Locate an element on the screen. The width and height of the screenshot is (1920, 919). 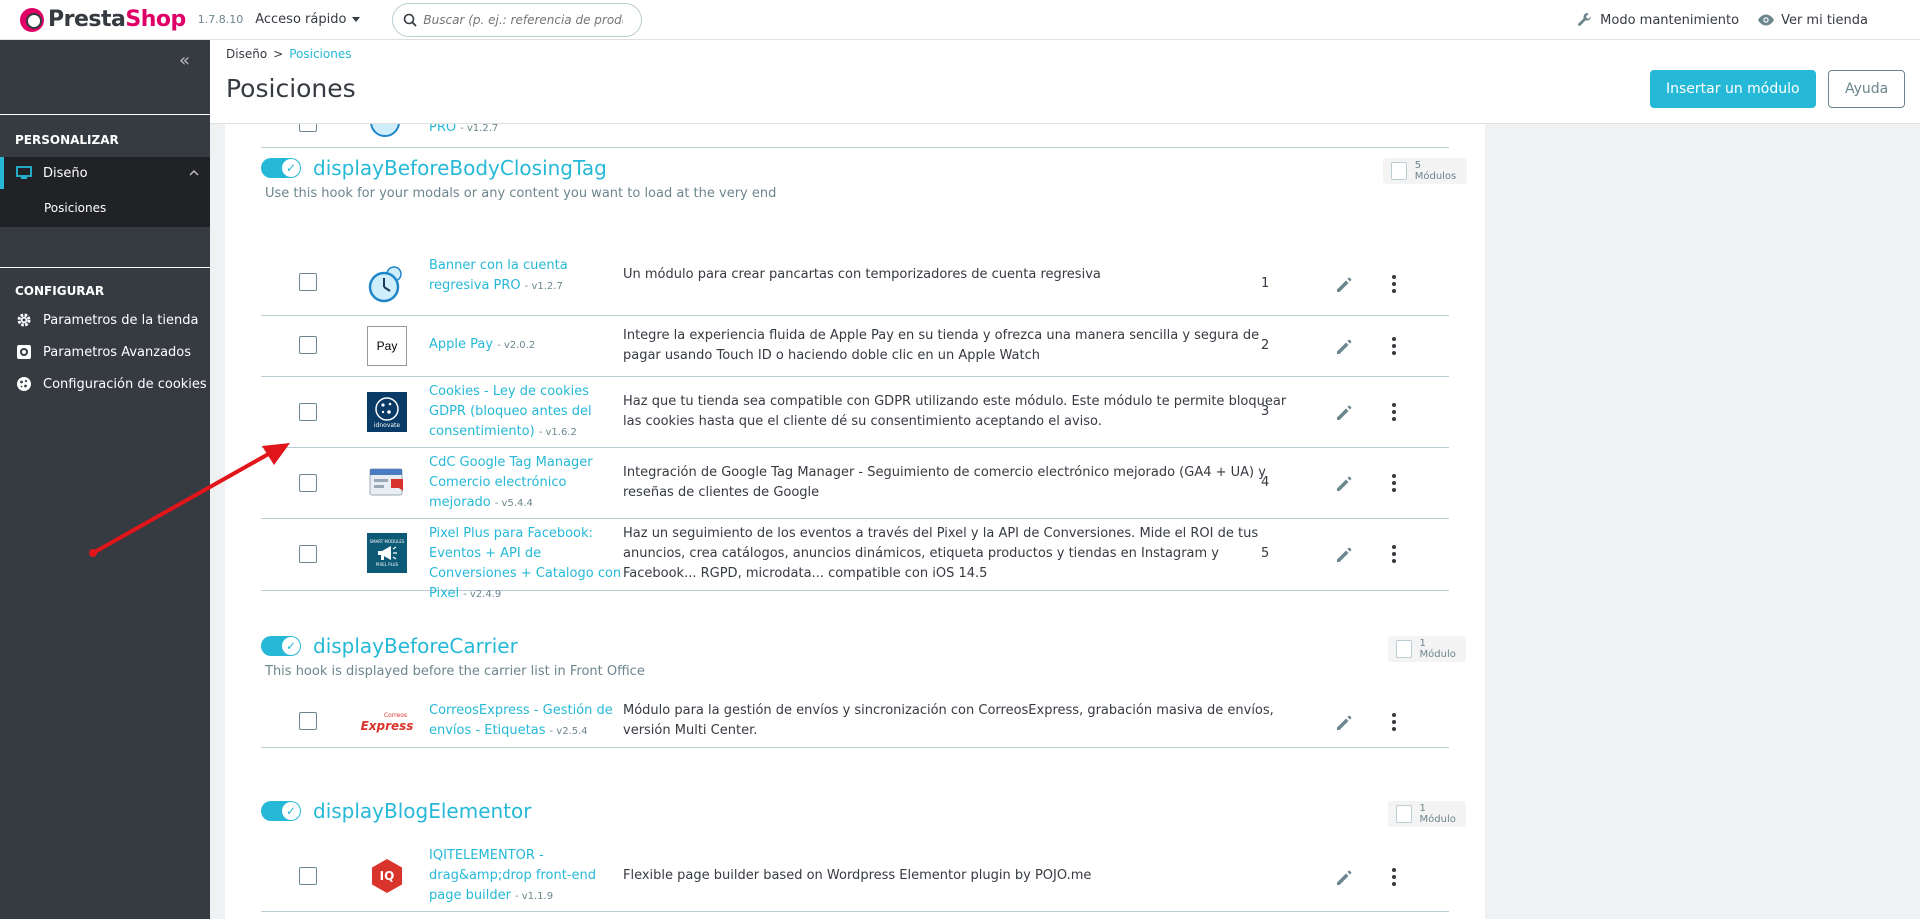
module-position: 2 is located at coordinates (1265, 345).